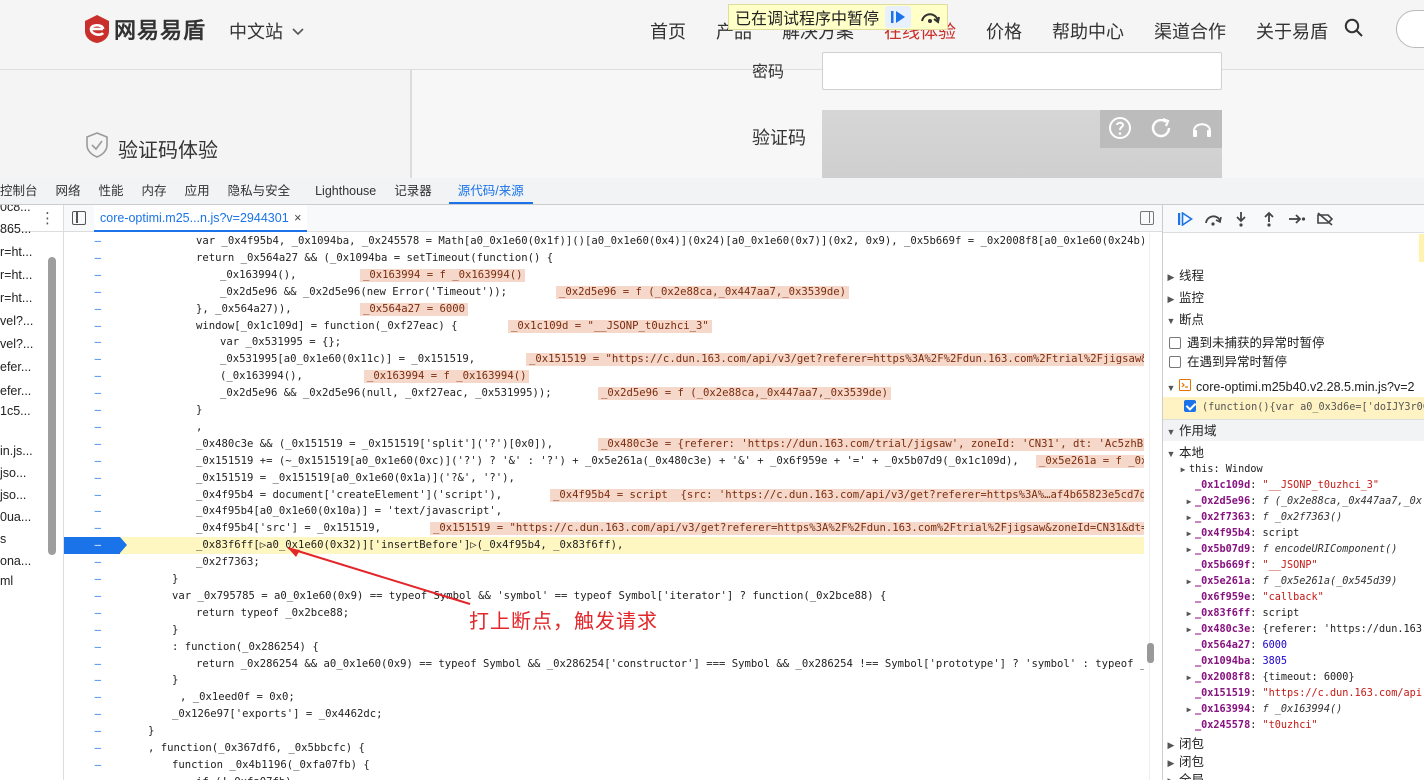 This screenshot has width=1424, height=780. I want to click on audio-icon, so click(1202, 129).